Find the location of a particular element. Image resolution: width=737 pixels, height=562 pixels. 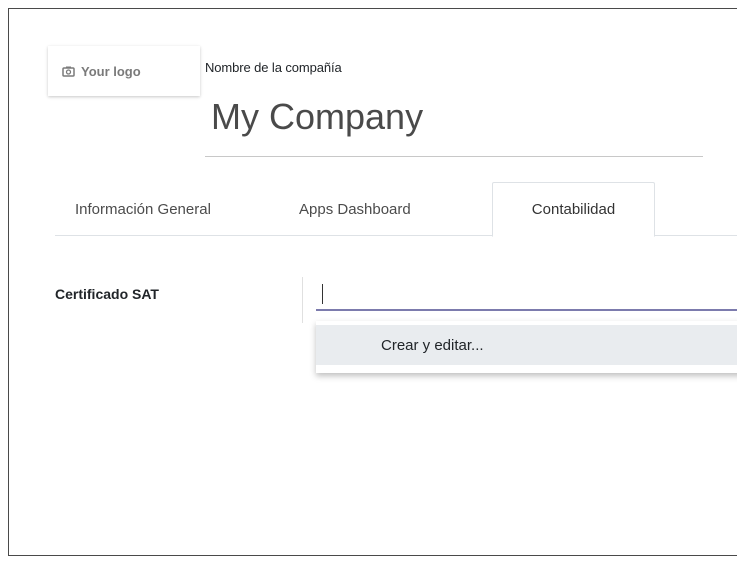

certificado-sat-input is located at coordinates (526, 294).